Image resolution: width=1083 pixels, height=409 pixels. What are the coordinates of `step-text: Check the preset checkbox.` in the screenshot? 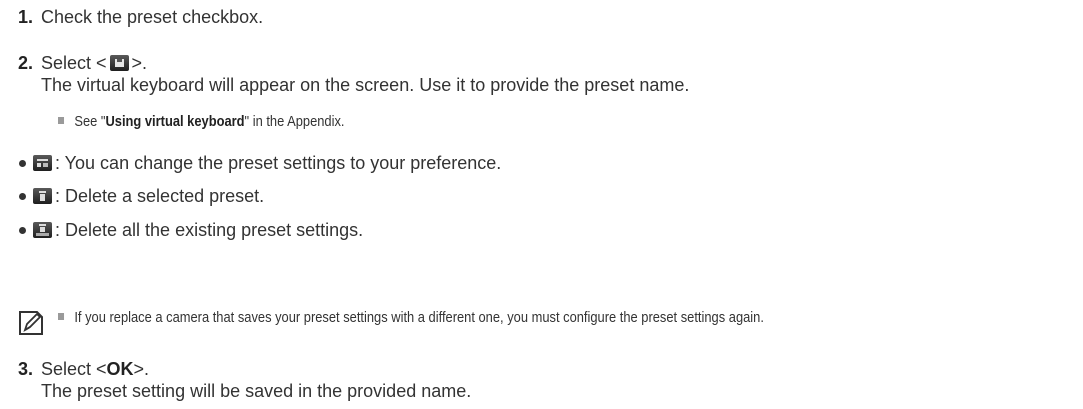 It's located at (152, 17).